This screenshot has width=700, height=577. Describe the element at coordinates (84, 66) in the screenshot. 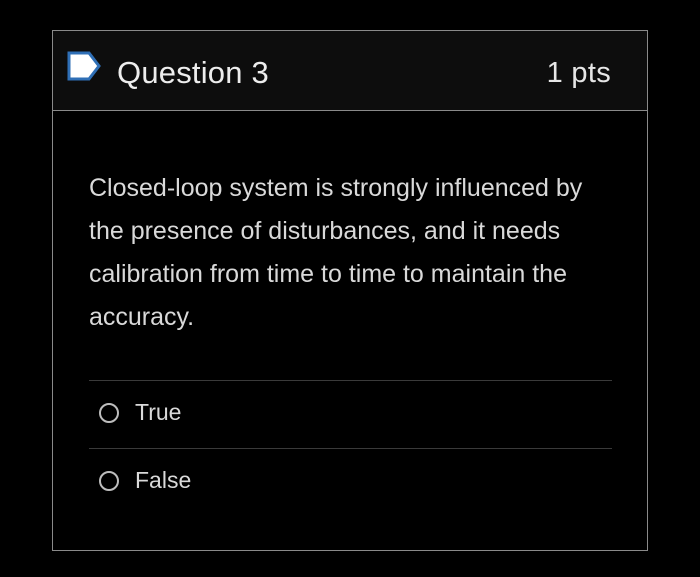

I see `bookmark-flag-icon` at that location.